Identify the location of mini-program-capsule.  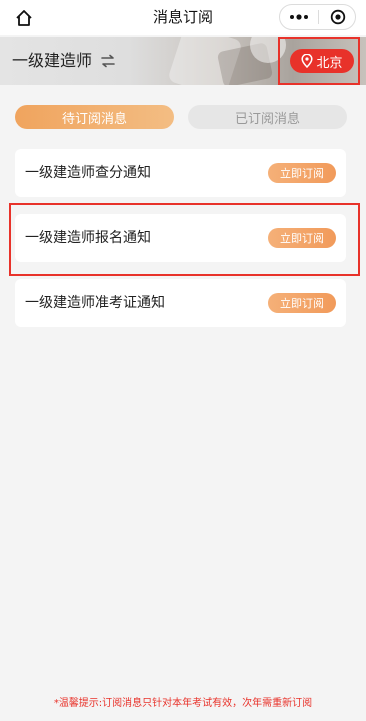
(317, 17).